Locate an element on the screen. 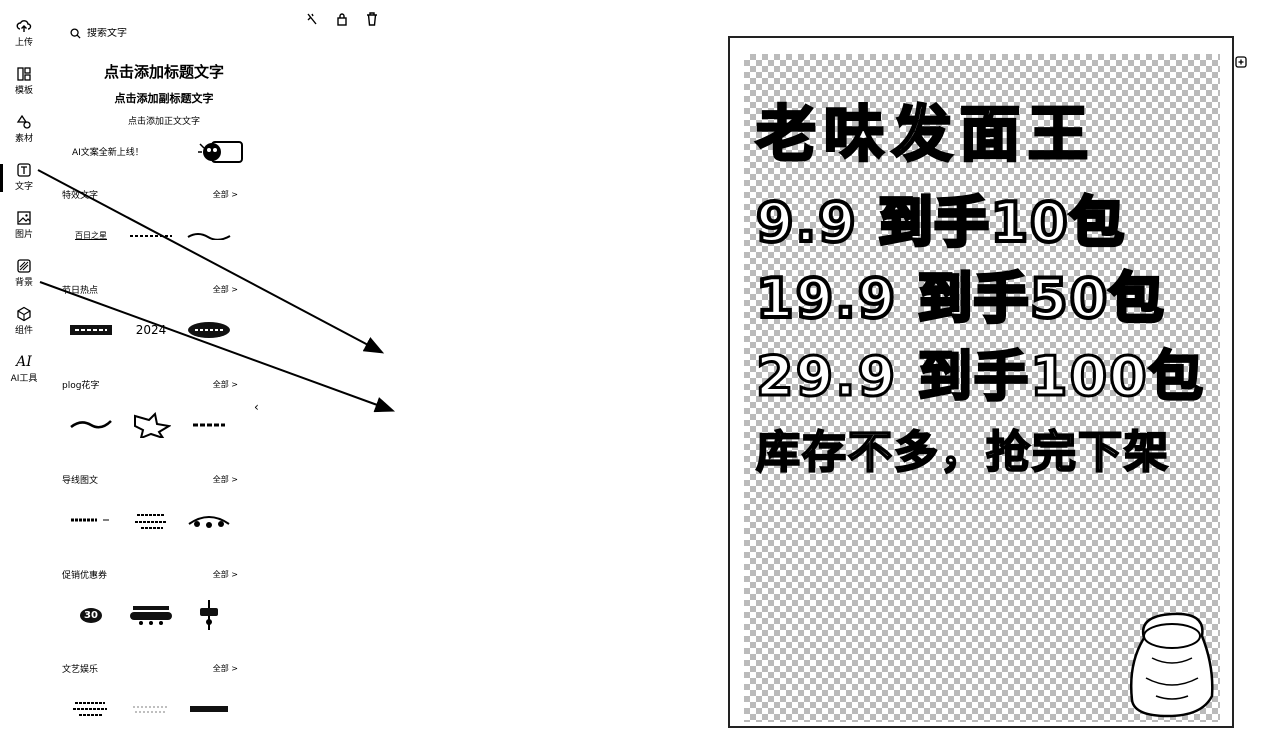 This screenshot has height=744, width=1280. section-coupon: 促销优惠券 全部 > 30 is located at coordinates (150, 603).